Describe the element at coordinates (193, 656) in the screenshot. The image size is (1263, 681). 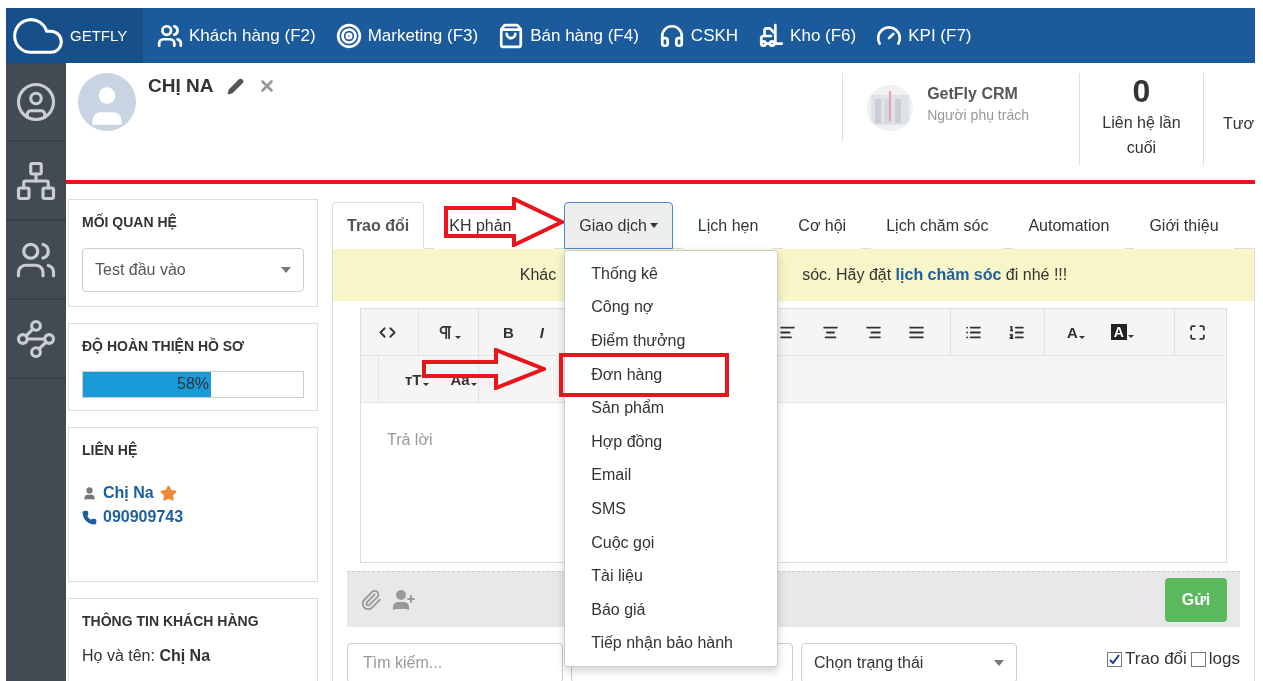
I see `info-field: Họ và tên: Chị Na` at that location.